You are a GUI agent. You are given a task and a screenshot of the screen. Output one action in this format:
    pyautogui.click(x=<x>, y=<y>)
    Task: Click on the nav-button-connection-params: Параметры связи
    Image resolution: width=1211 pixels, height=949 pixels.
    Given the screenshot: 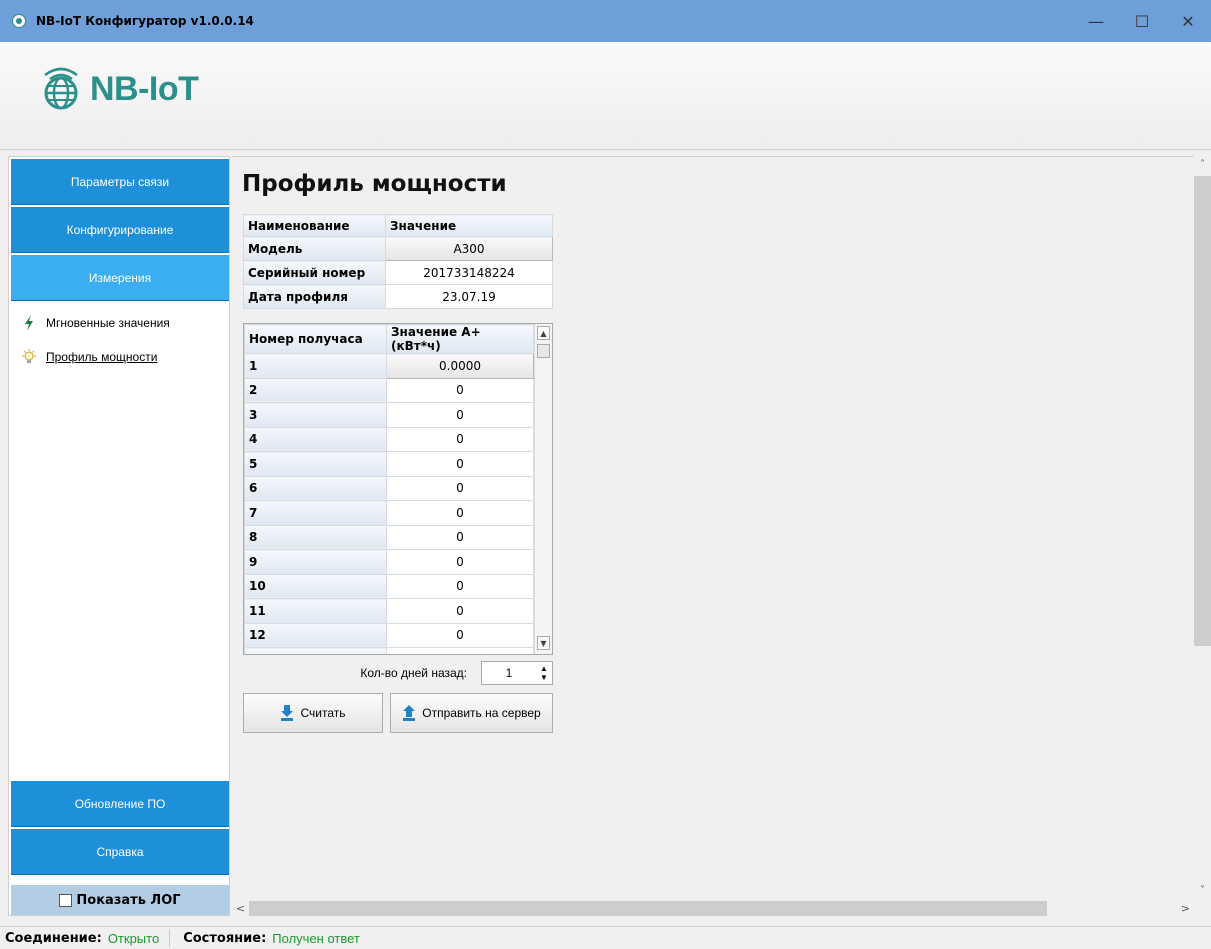 What is the action you would take?
    pyautogui.click(x=120, y=182)
    